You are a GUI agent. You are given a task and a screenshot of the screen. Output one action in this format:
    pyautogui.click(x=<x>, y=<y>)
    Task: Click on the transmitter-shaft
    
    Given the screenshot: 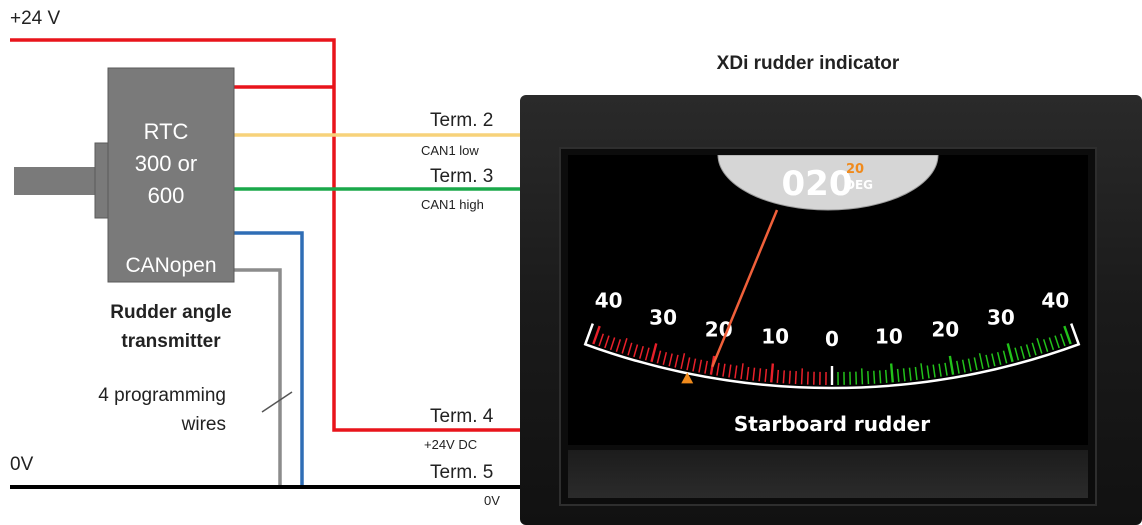 What is the action you would take?
    pyautogui.click(x=55, y=181)
    